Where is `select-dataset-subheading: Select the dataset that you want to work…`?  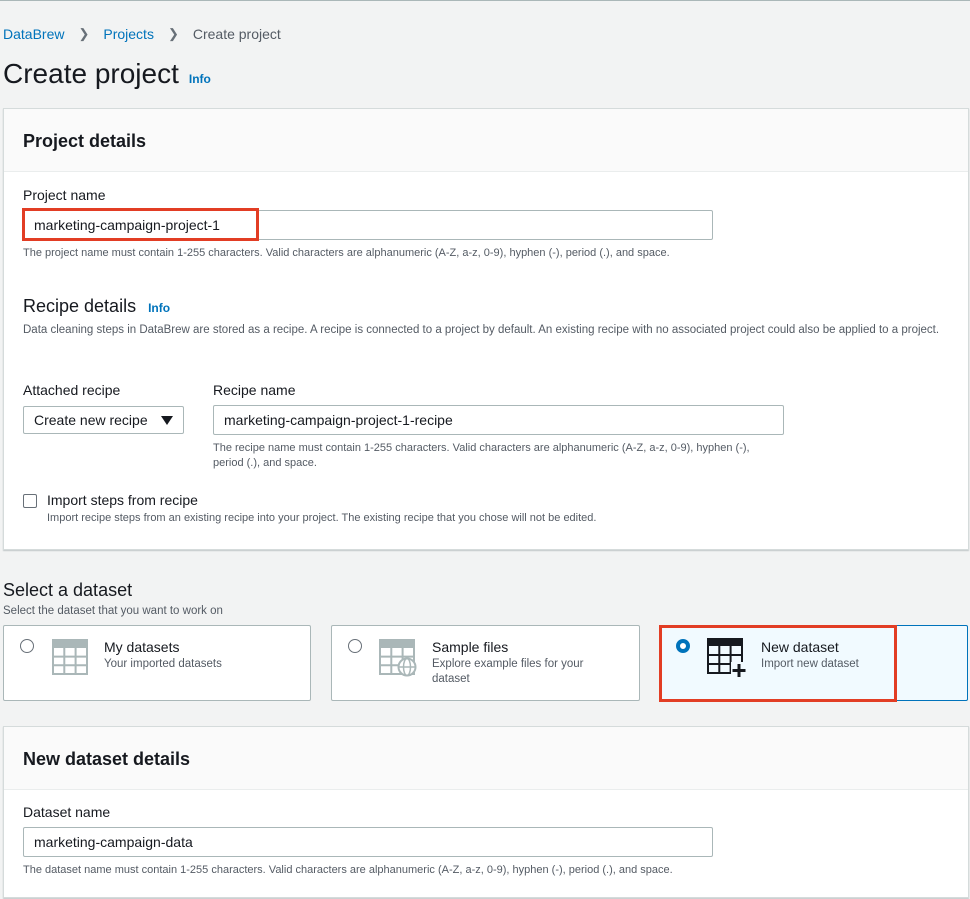 select-dataset-subheading: Select the dataset that you want to work… is located at coordinates (113, 611).